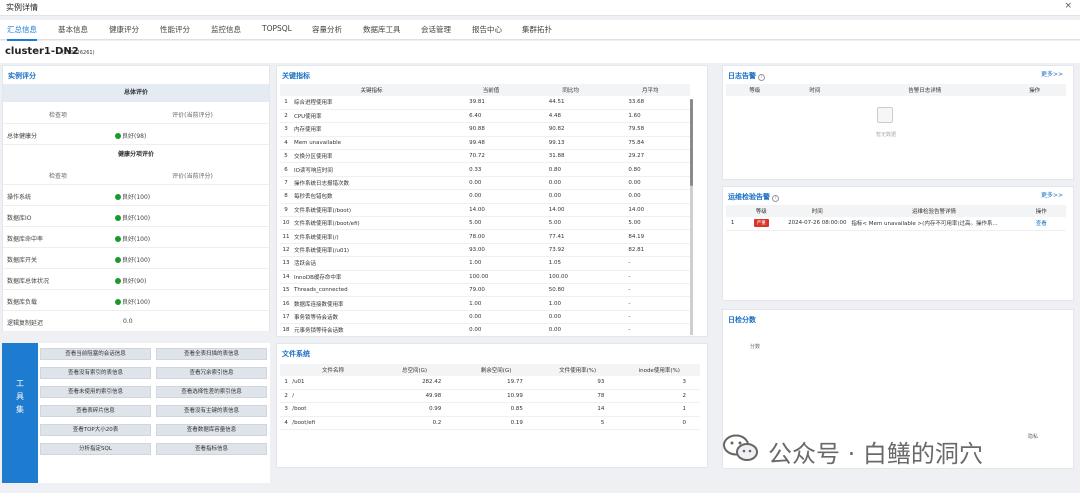 This screenshot has width=1080, height=493. I want to click on kpi-row-value: 33.68, so click(650, 103).